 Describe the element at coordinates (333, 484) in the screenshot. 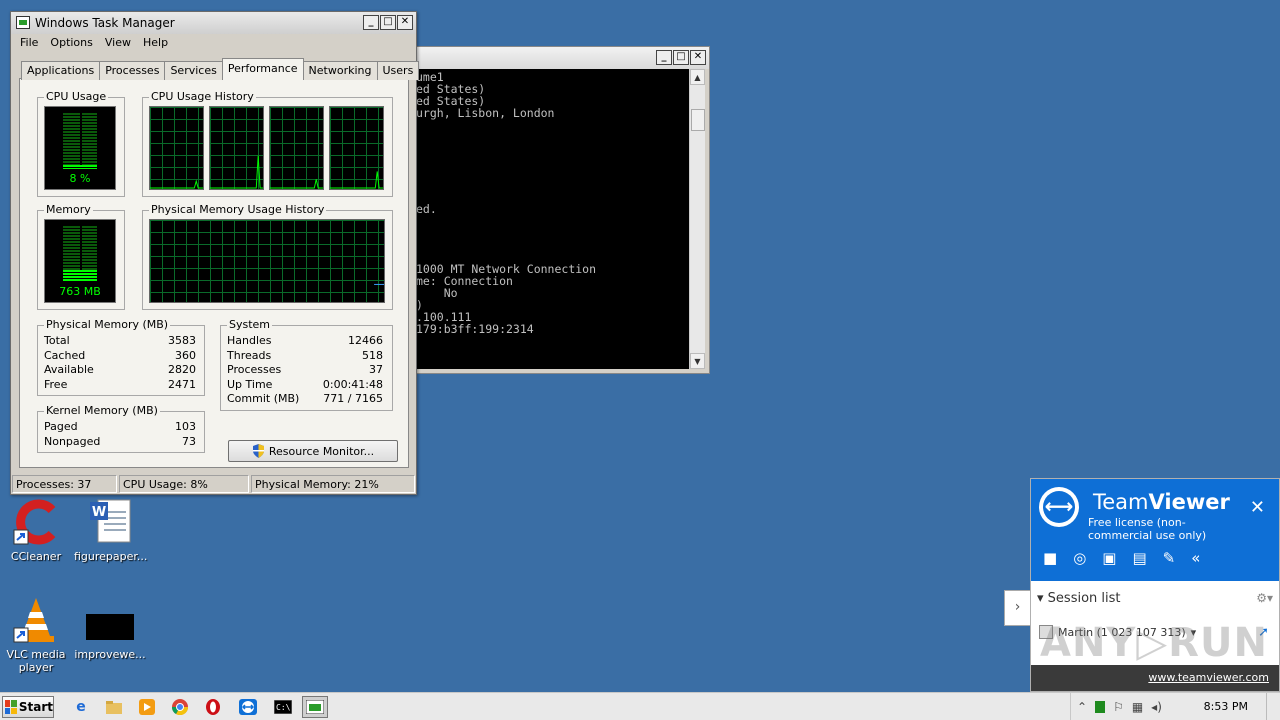

I see `status-memory: Physical Memory: 21%` at that location.